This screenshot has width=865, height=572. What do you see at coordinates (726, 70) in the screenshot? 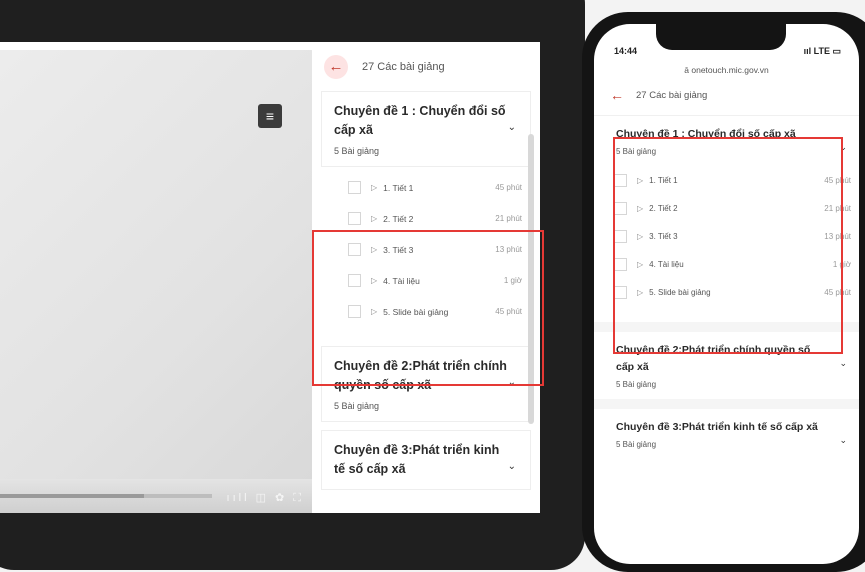
I see `address-bar: ā onetouch.mic.gov.vn` at bounding box center [726, 70].